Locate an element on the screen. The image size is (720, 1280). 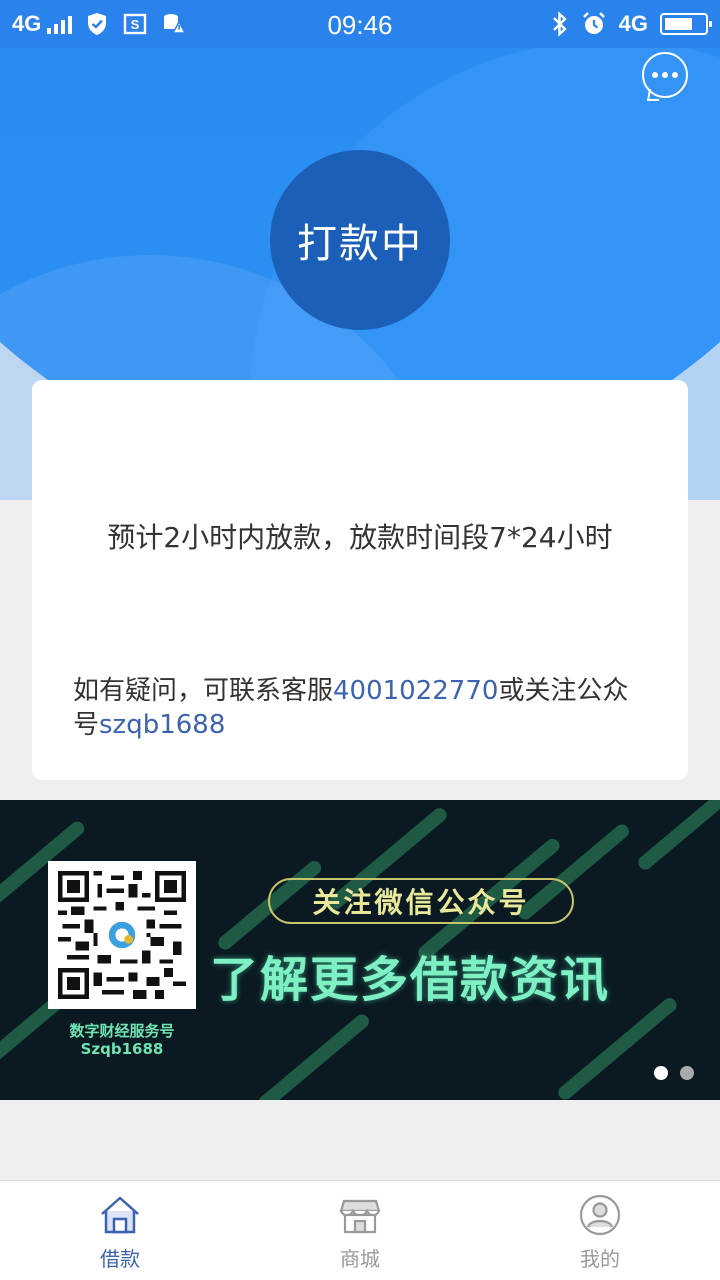
qr-caption: 数字财经服务号 Szqb1688 is located at coordinates (122, 1040).